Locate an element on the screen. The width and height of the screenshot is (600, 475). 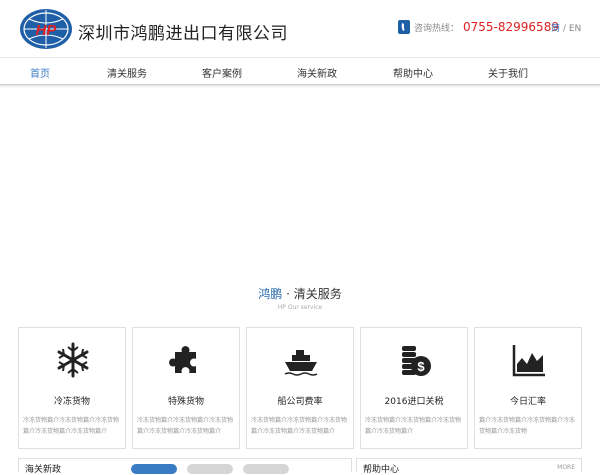
nav-item-help-center: 帮助中心 is located at coordinates (413, 72).